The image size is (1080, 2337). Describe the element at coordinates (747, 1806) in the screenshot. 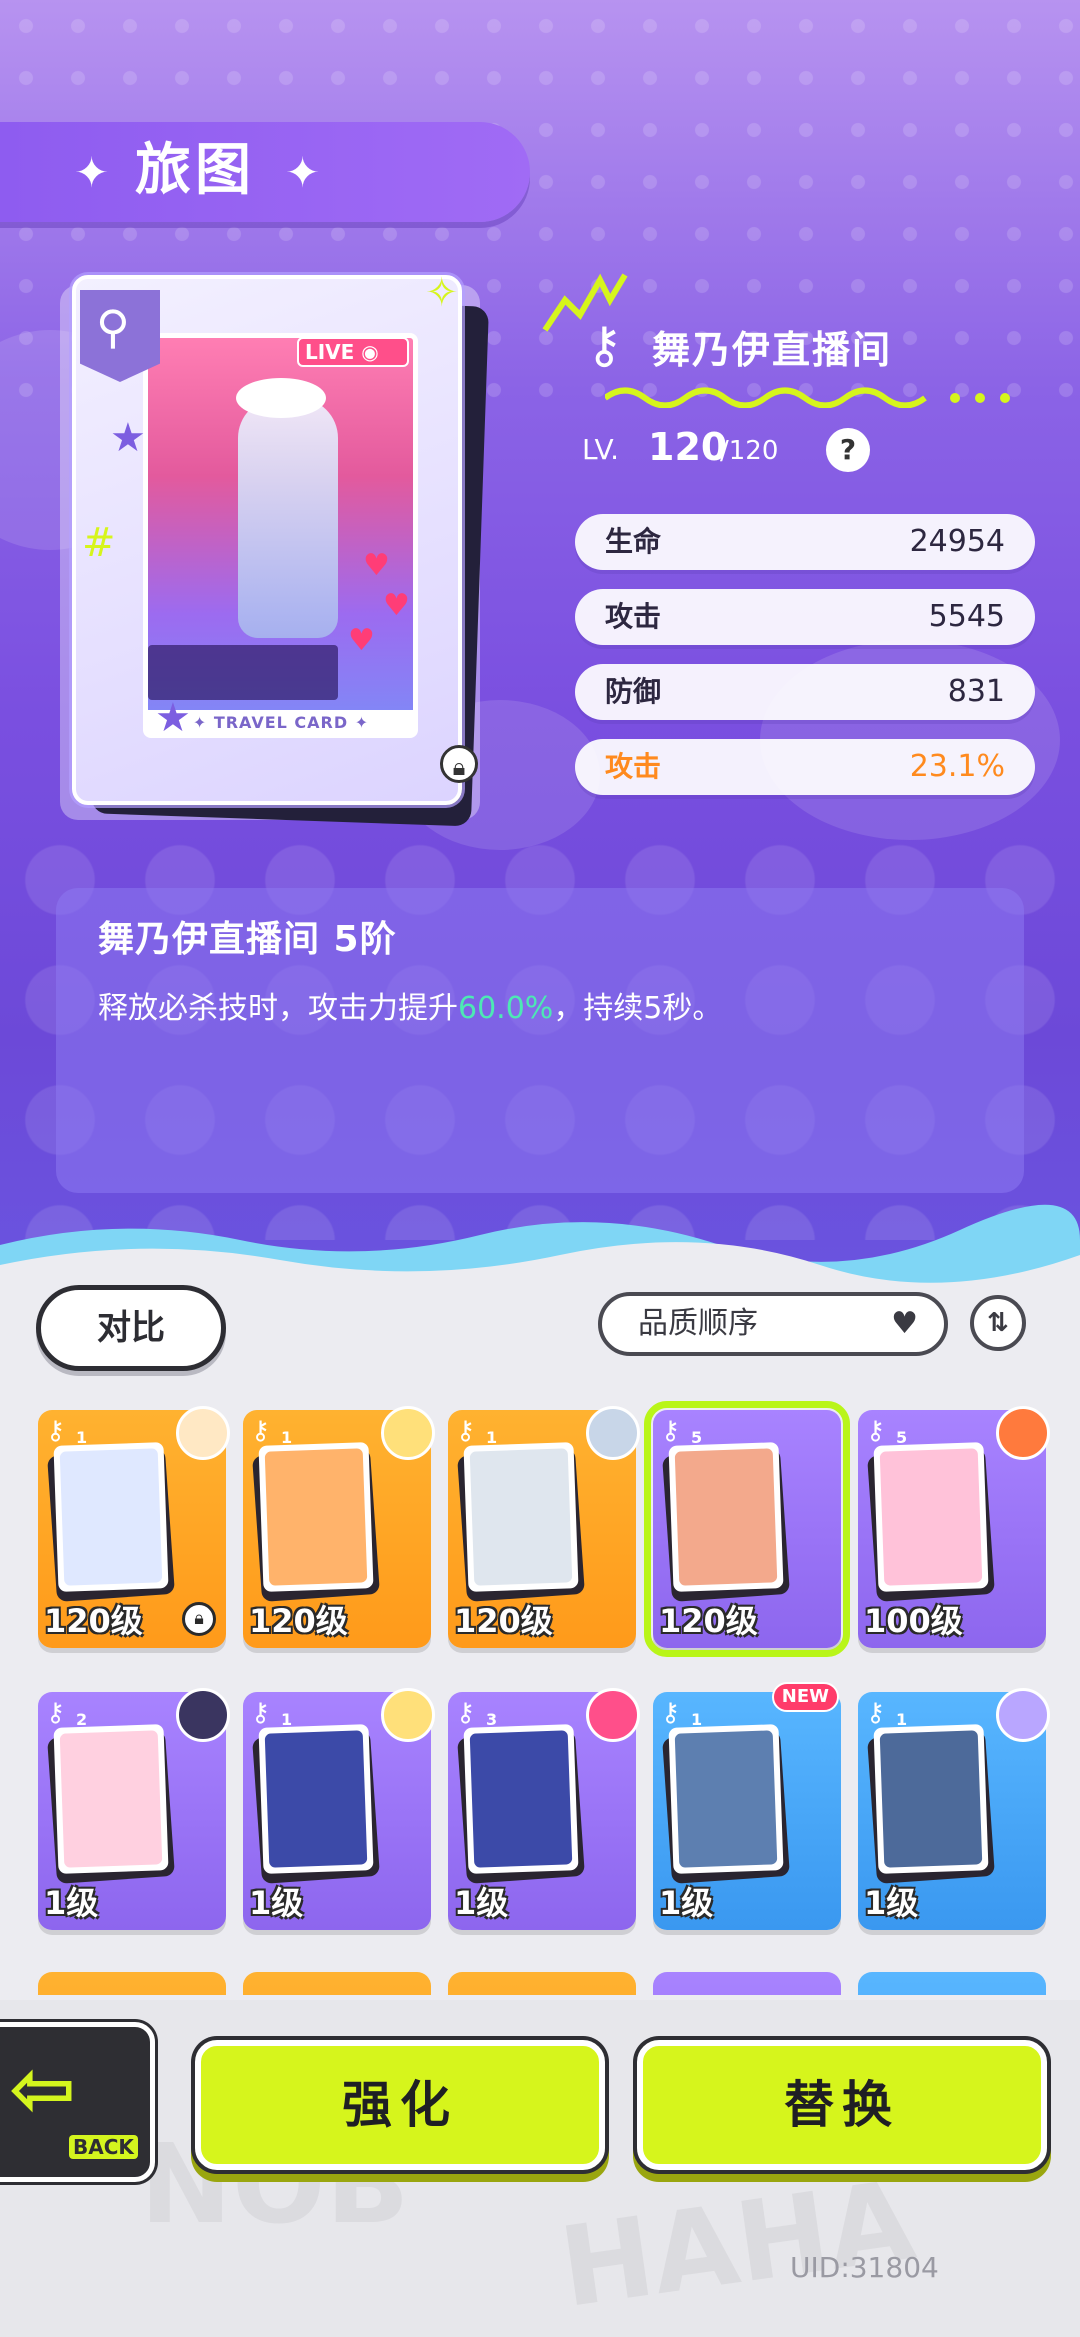

I see `card-tile: ⚷ 1 NEW 1级` at that location.